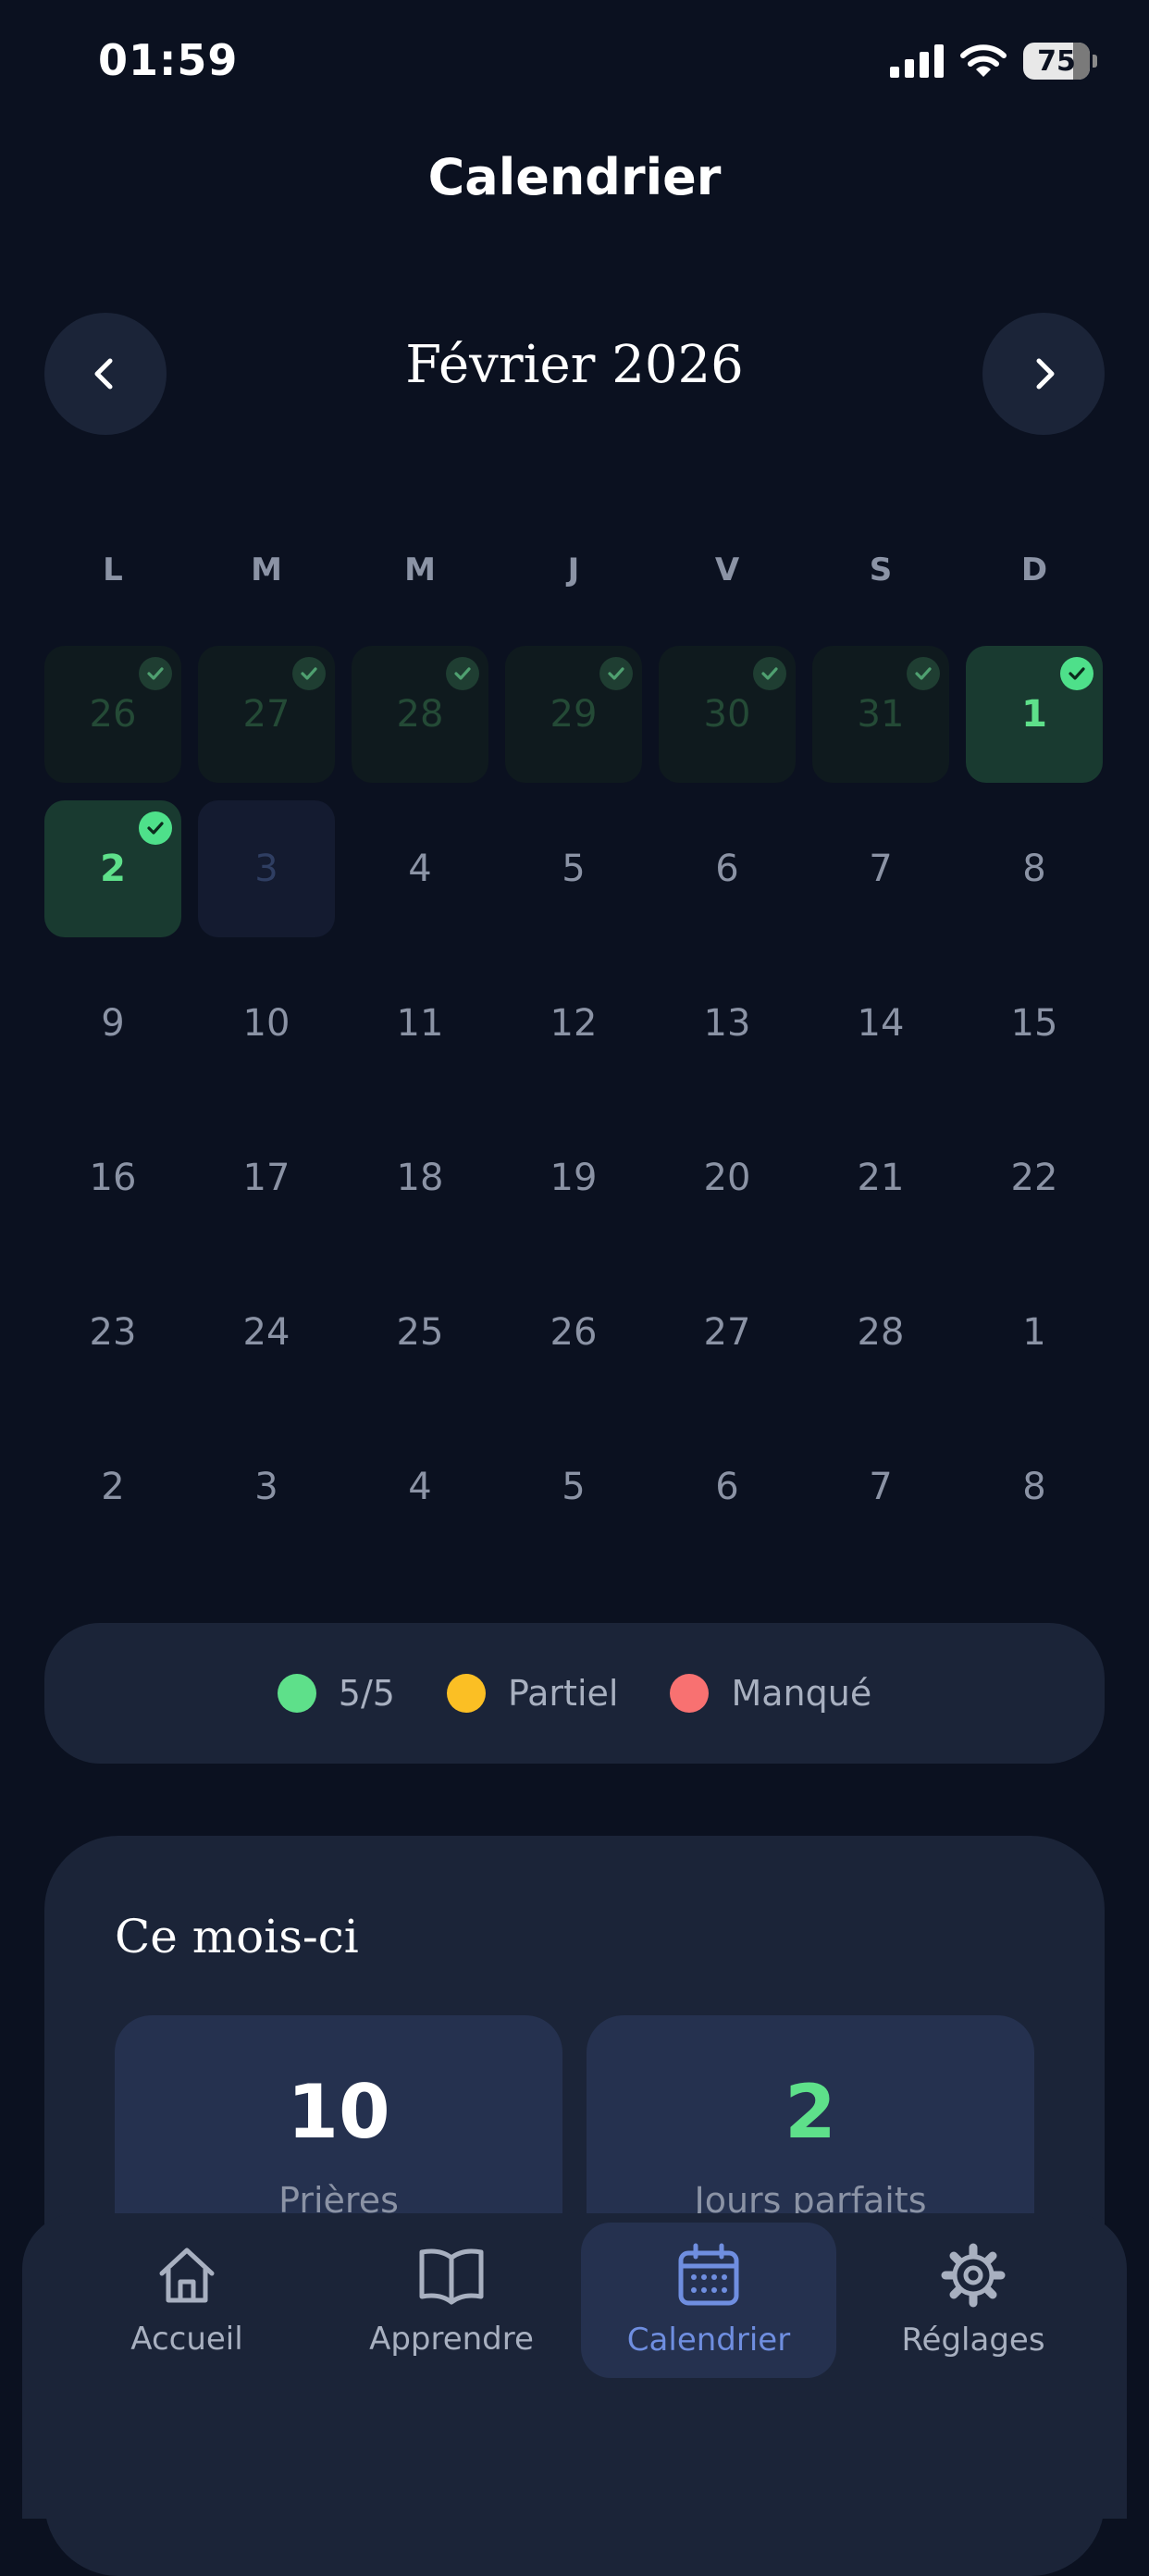 The width and height of the screenshot is (1149, 2576). I want to click on day-number: 21, so click(881, 1178).